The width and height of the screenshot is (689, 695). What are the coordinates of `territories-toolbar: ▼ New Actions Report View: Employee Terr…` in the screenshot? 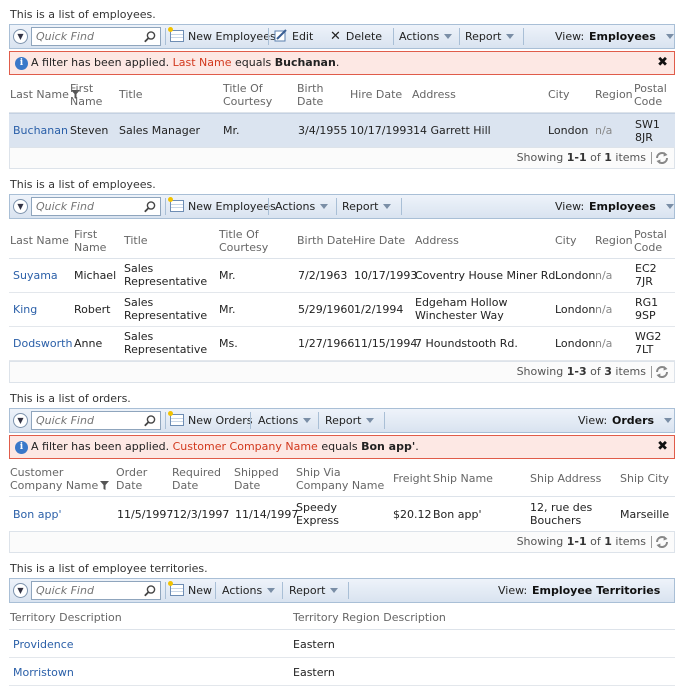 It's located at (342, 597).